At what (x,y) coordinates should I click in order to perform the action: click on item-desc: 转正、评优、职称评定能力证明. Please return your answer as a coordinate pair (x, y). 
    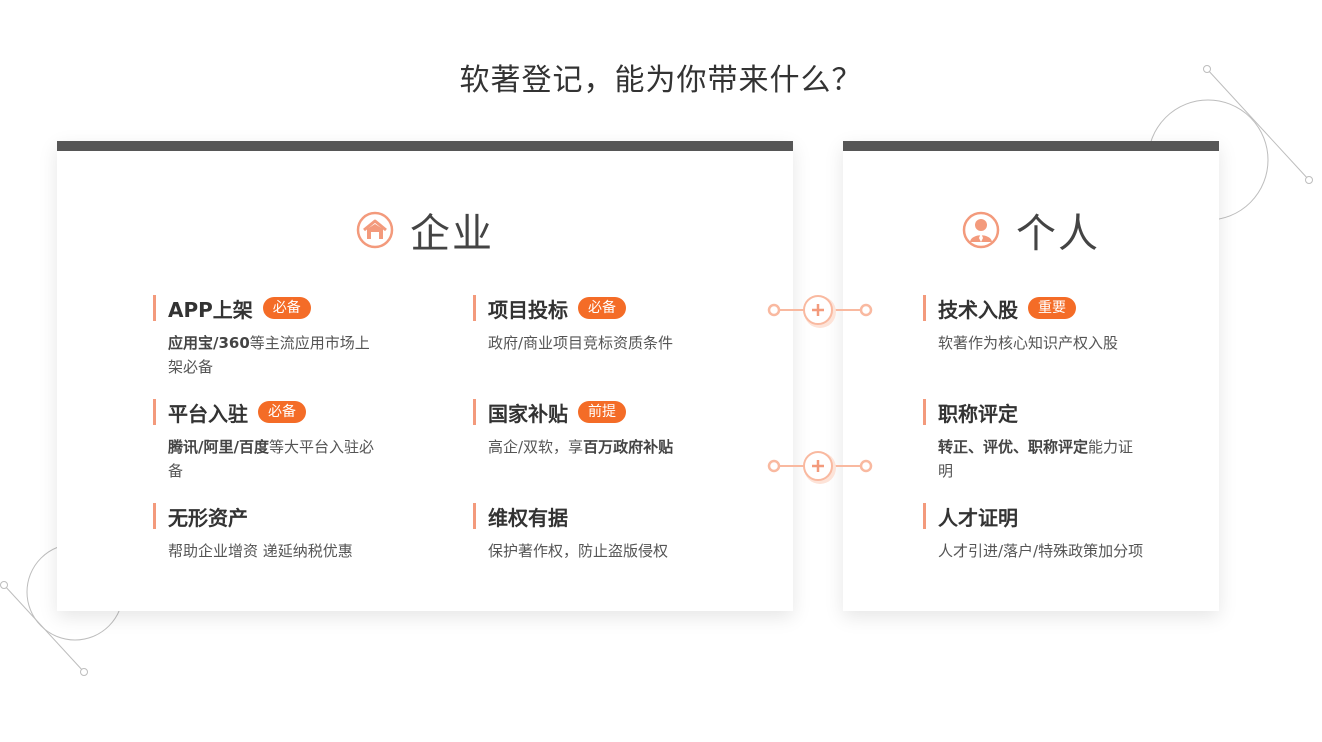
    Looking at the image, I should click on (1036, 459).